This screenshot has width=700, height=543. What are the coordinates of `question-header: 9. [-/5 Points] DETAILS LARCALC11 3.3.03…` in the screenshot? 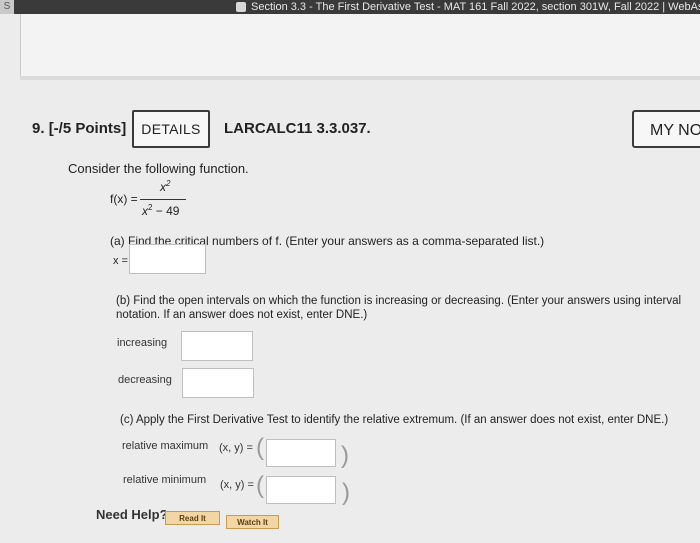 It's located at (350, 130).